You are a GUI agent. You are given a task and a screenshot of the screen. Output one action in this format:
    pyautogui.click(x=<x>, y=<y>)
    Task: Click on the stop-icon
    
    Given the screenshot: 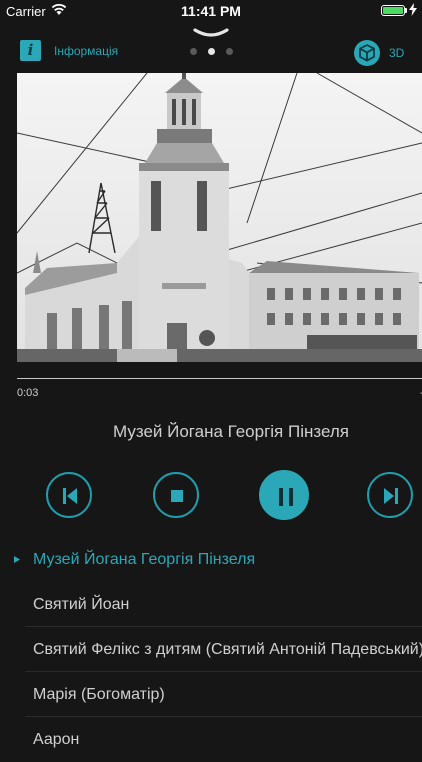 What is the action you would take?
    pyautogui.click(x=177, y=496)
    